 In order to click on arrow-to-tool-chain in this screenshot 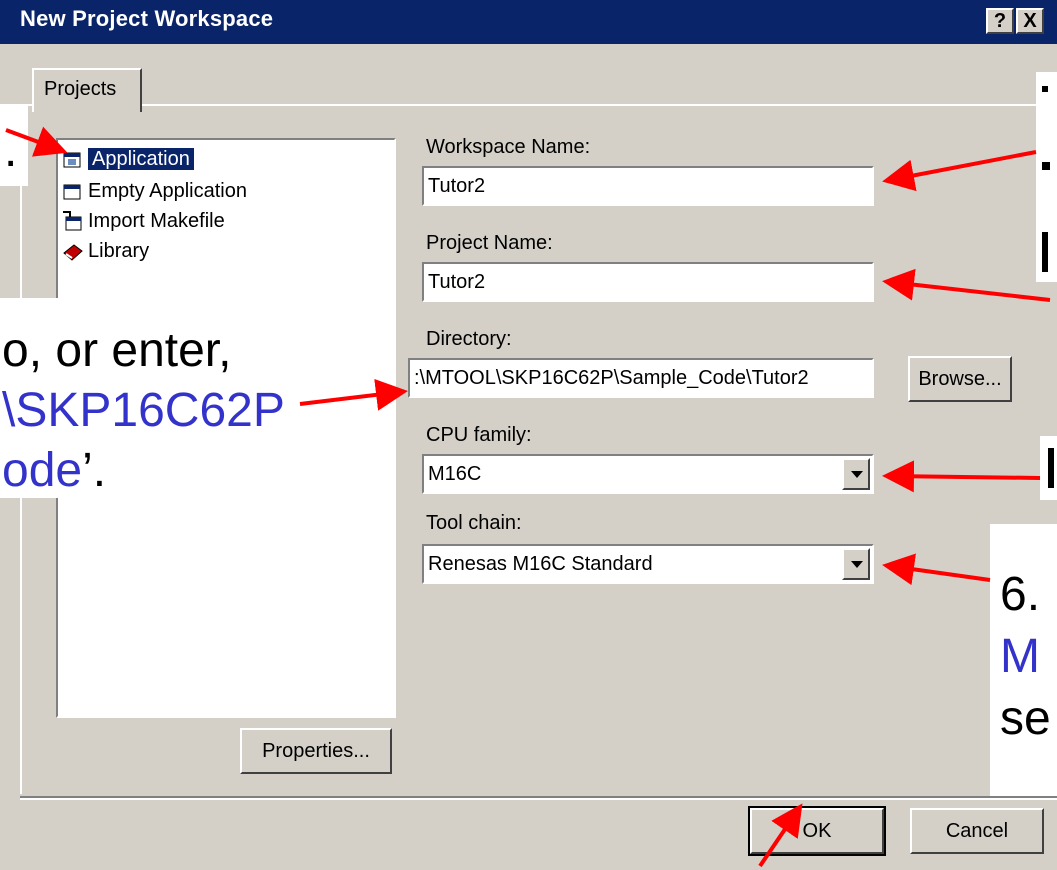, I will do `click(936, 569)`.